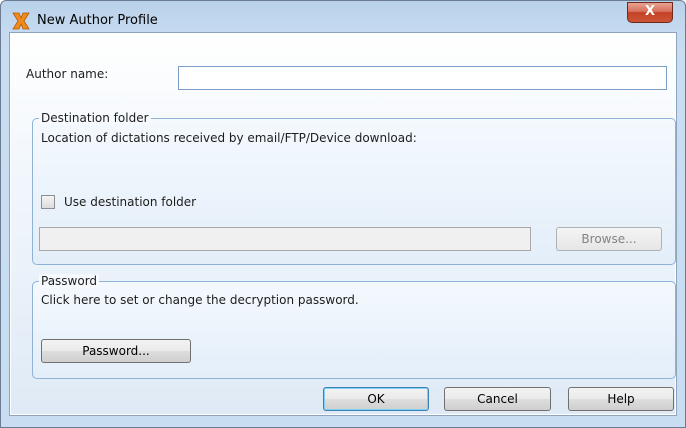  I want to click on close-icon: X, so click(650, 11).